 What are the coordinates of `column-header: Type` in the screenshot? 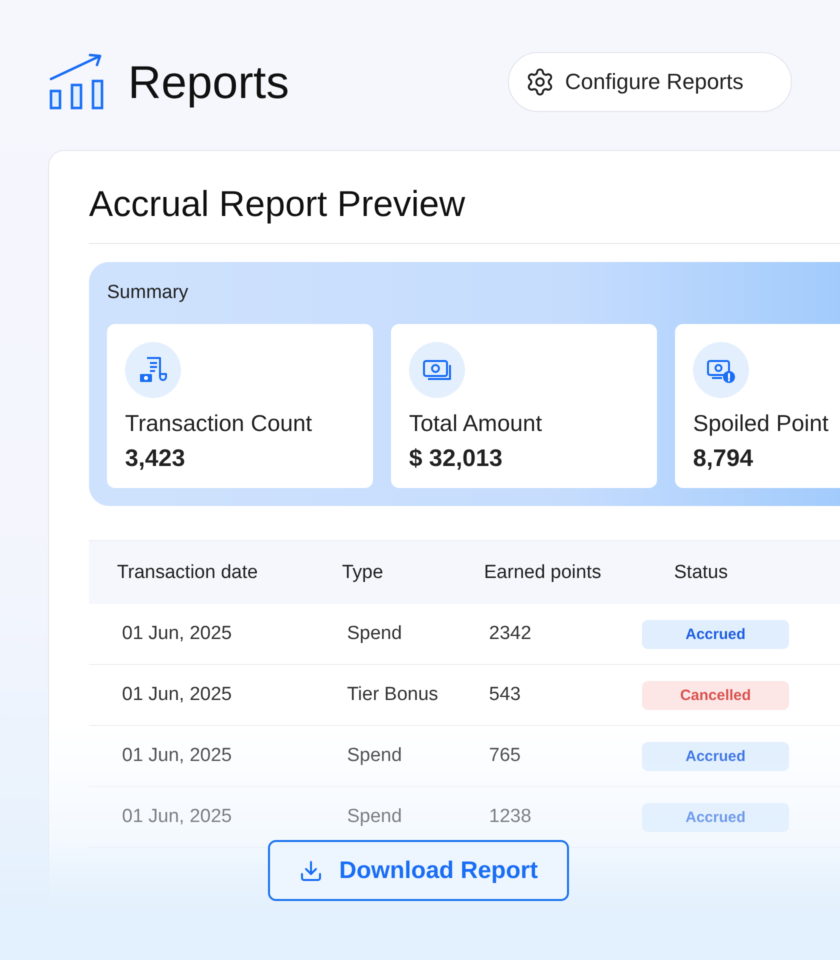 It's located at (363, 573).